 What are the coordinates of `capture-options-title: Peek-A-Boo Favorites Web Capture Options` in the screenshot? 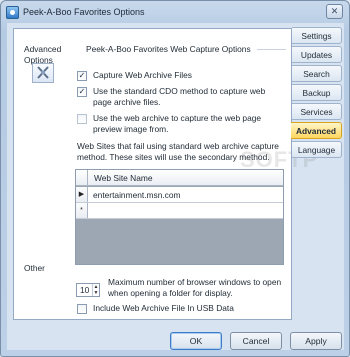 It's located at (168, 49).